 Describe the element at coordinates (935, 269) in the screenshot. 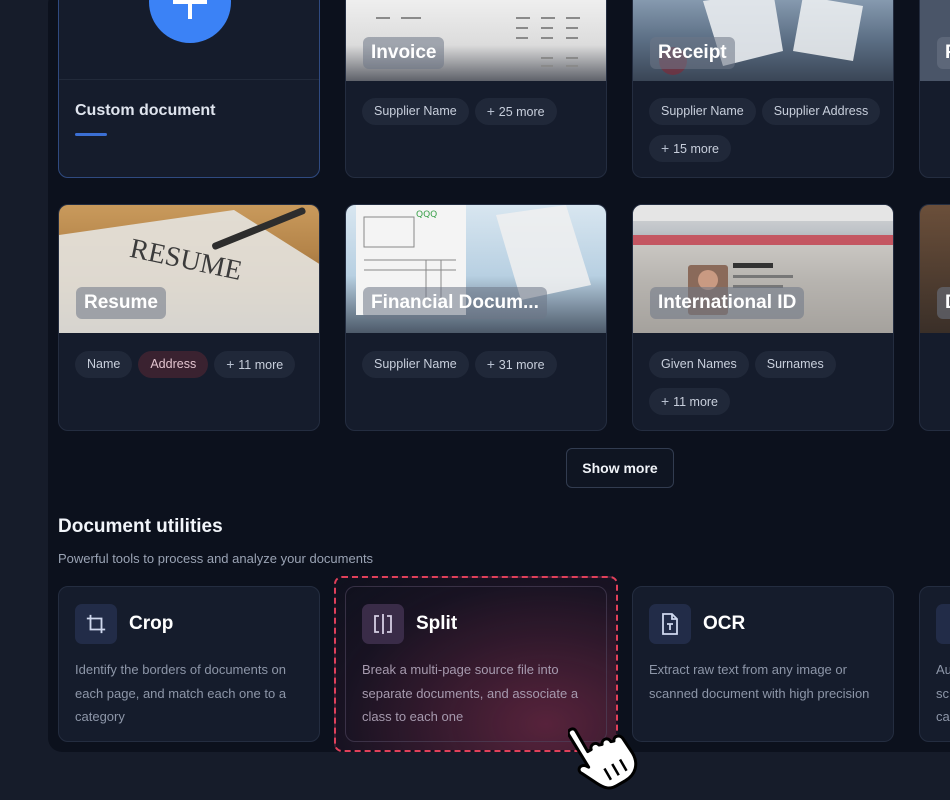

I see `partial-thumbnail: D` at that location.